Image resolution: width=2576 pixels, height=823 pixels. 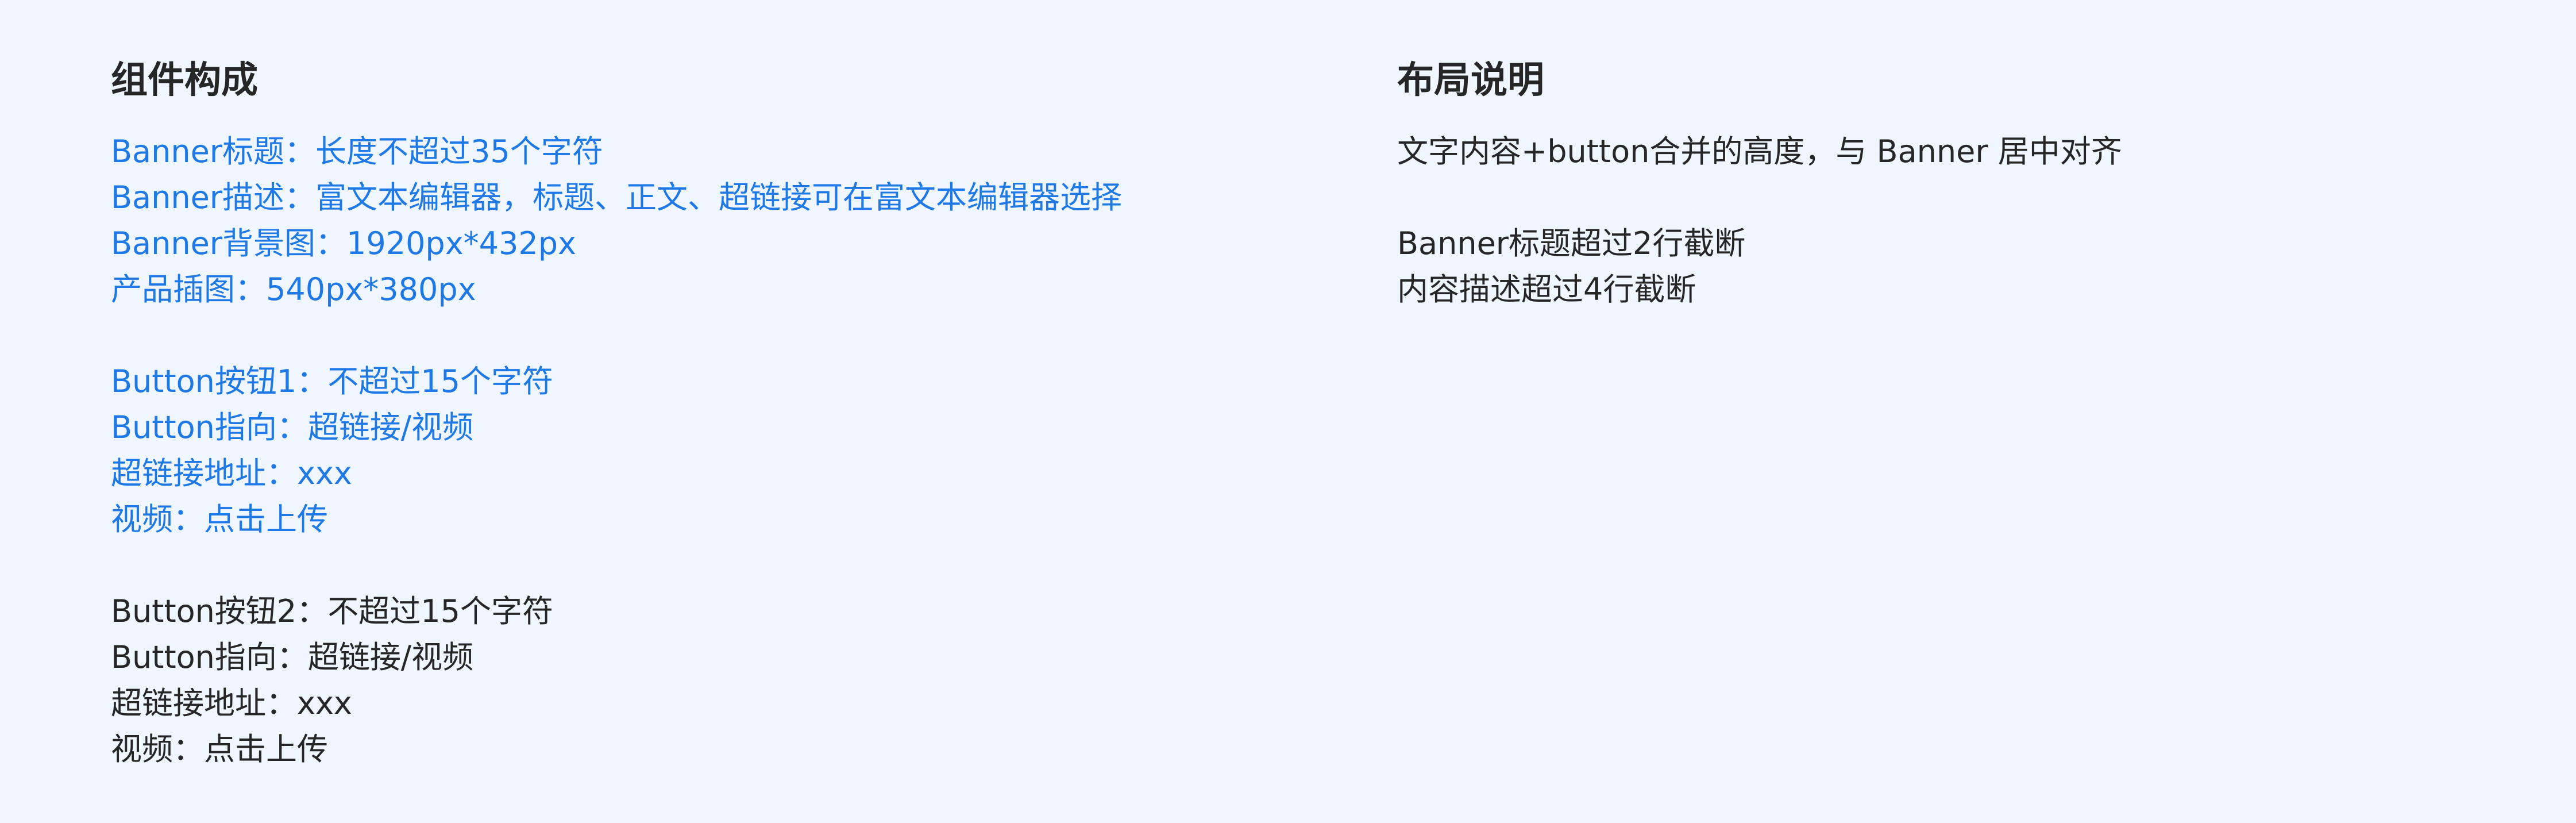 What do you see at coordinates (293, 427) in the screenshot?
I see `button1-target-spec: Button指向：超链接/视频` at bounding box center [293, 427].